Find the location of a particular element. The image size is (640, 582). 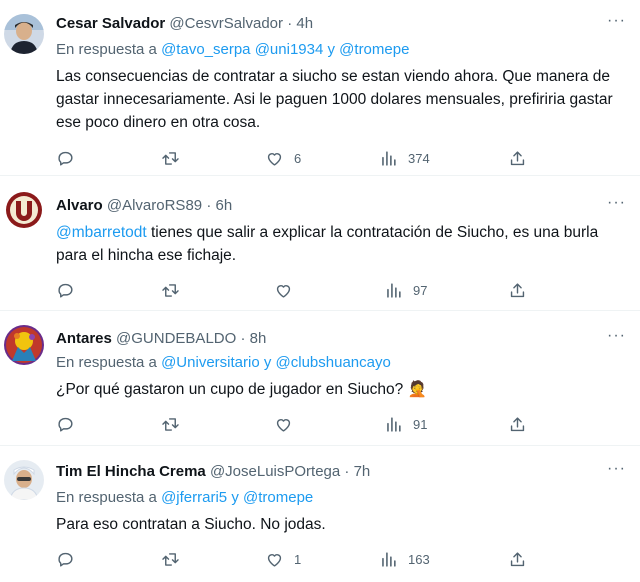

tweet-text: Para eso contratan a Siucho. No jodas. is located at coordinates (191, 524).